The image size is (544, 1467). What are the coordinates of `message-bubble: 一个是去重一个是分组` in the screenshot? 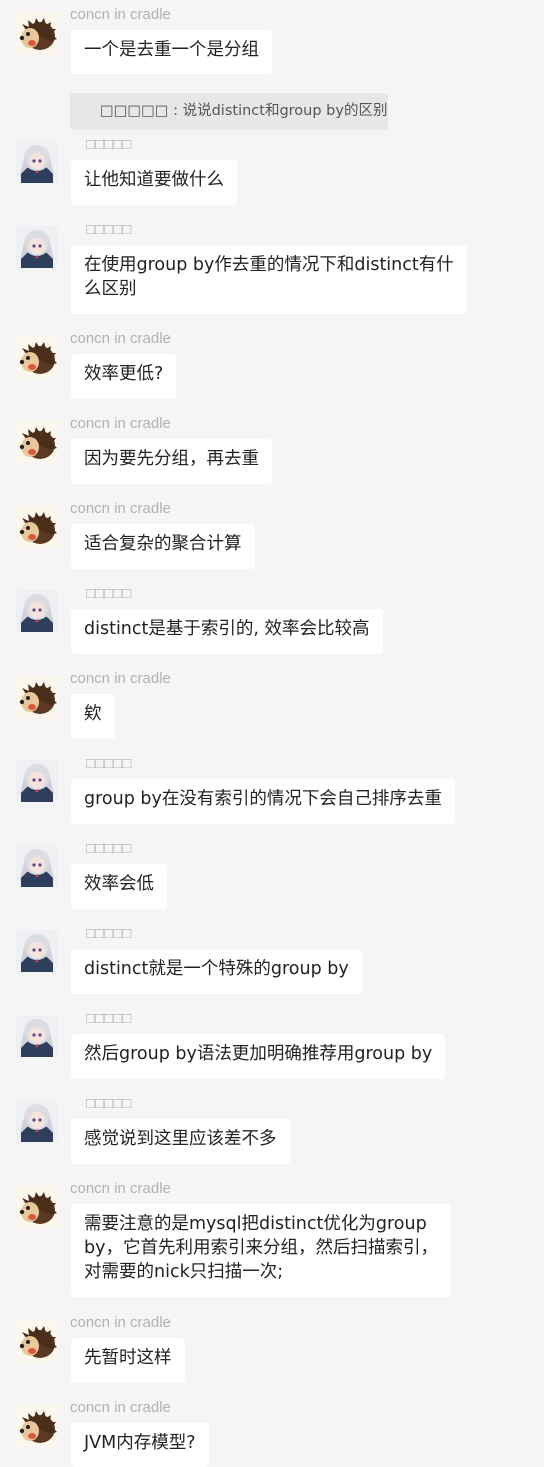 It's located at (171, 52).